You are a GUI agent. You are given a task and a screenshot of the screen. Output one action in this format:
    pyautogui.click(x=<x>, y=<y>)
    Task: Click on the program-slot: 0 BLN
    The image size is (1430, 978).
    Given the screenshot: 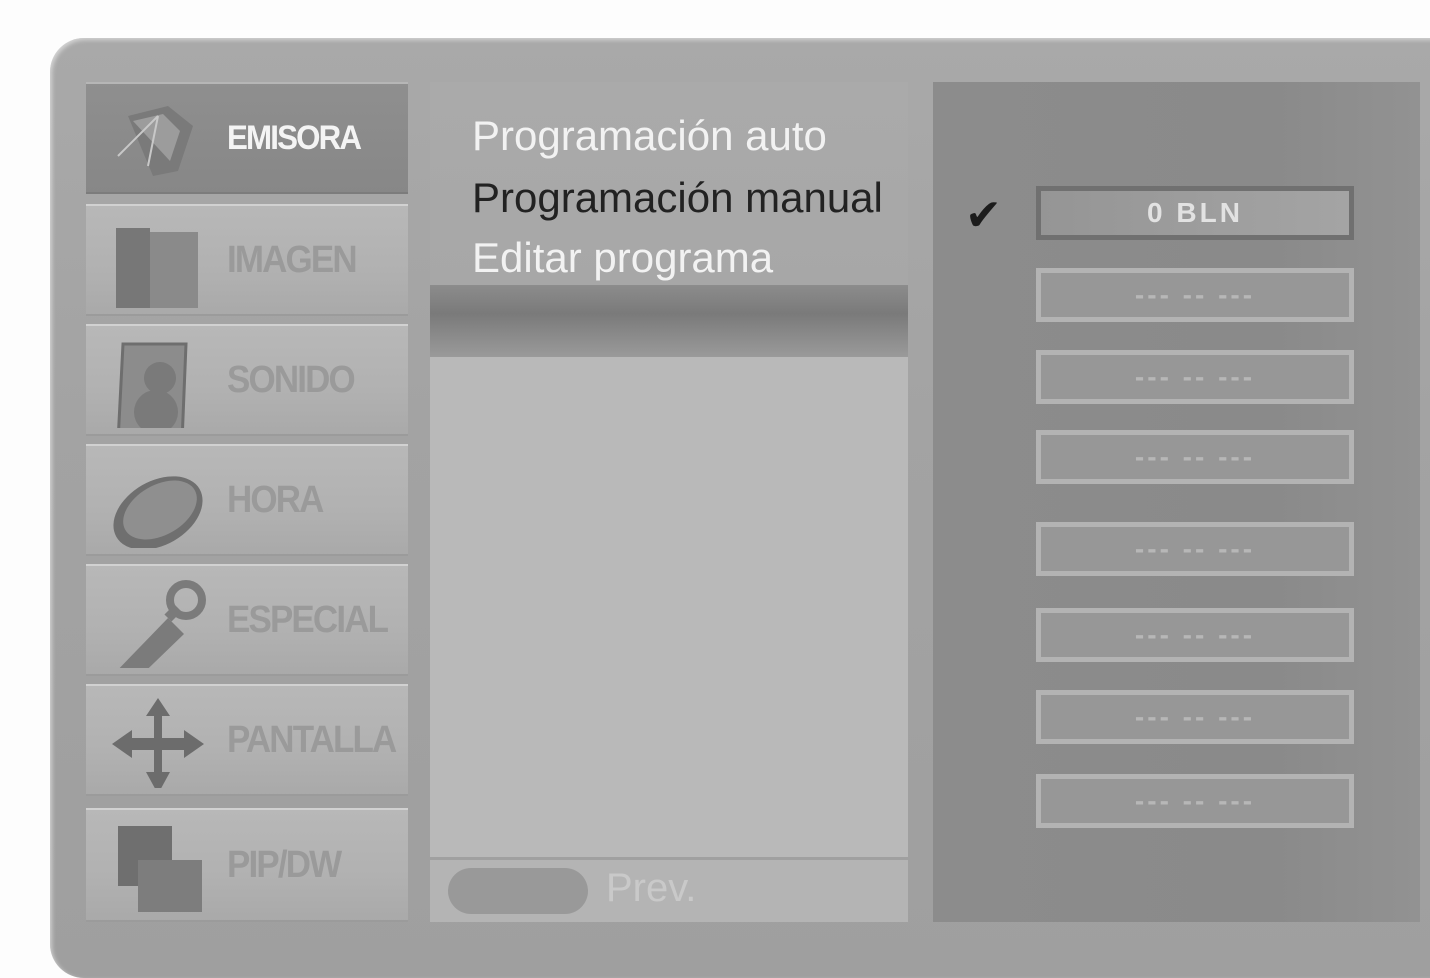 What is the action you would take?
    pyautogui.click(x=1195, y=213)
    